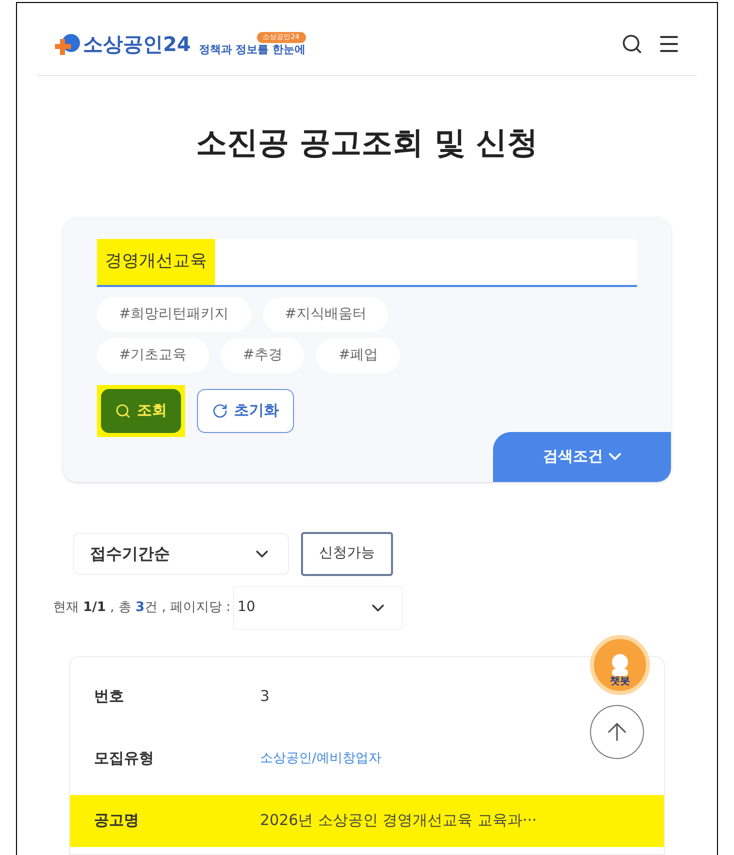  I want to click on reset-button: 초기화, so click(245, 410).